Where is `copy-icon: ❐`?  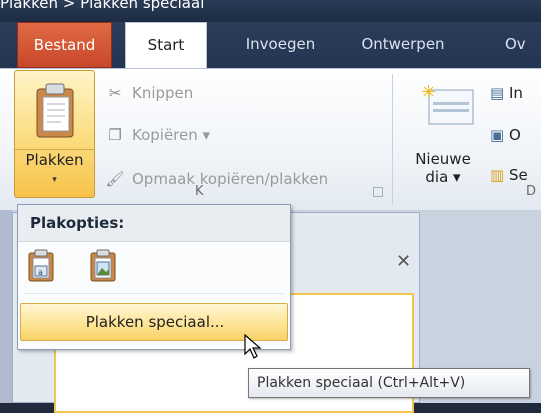
copy-icon: ❐ is located at coordinates (115, 135).